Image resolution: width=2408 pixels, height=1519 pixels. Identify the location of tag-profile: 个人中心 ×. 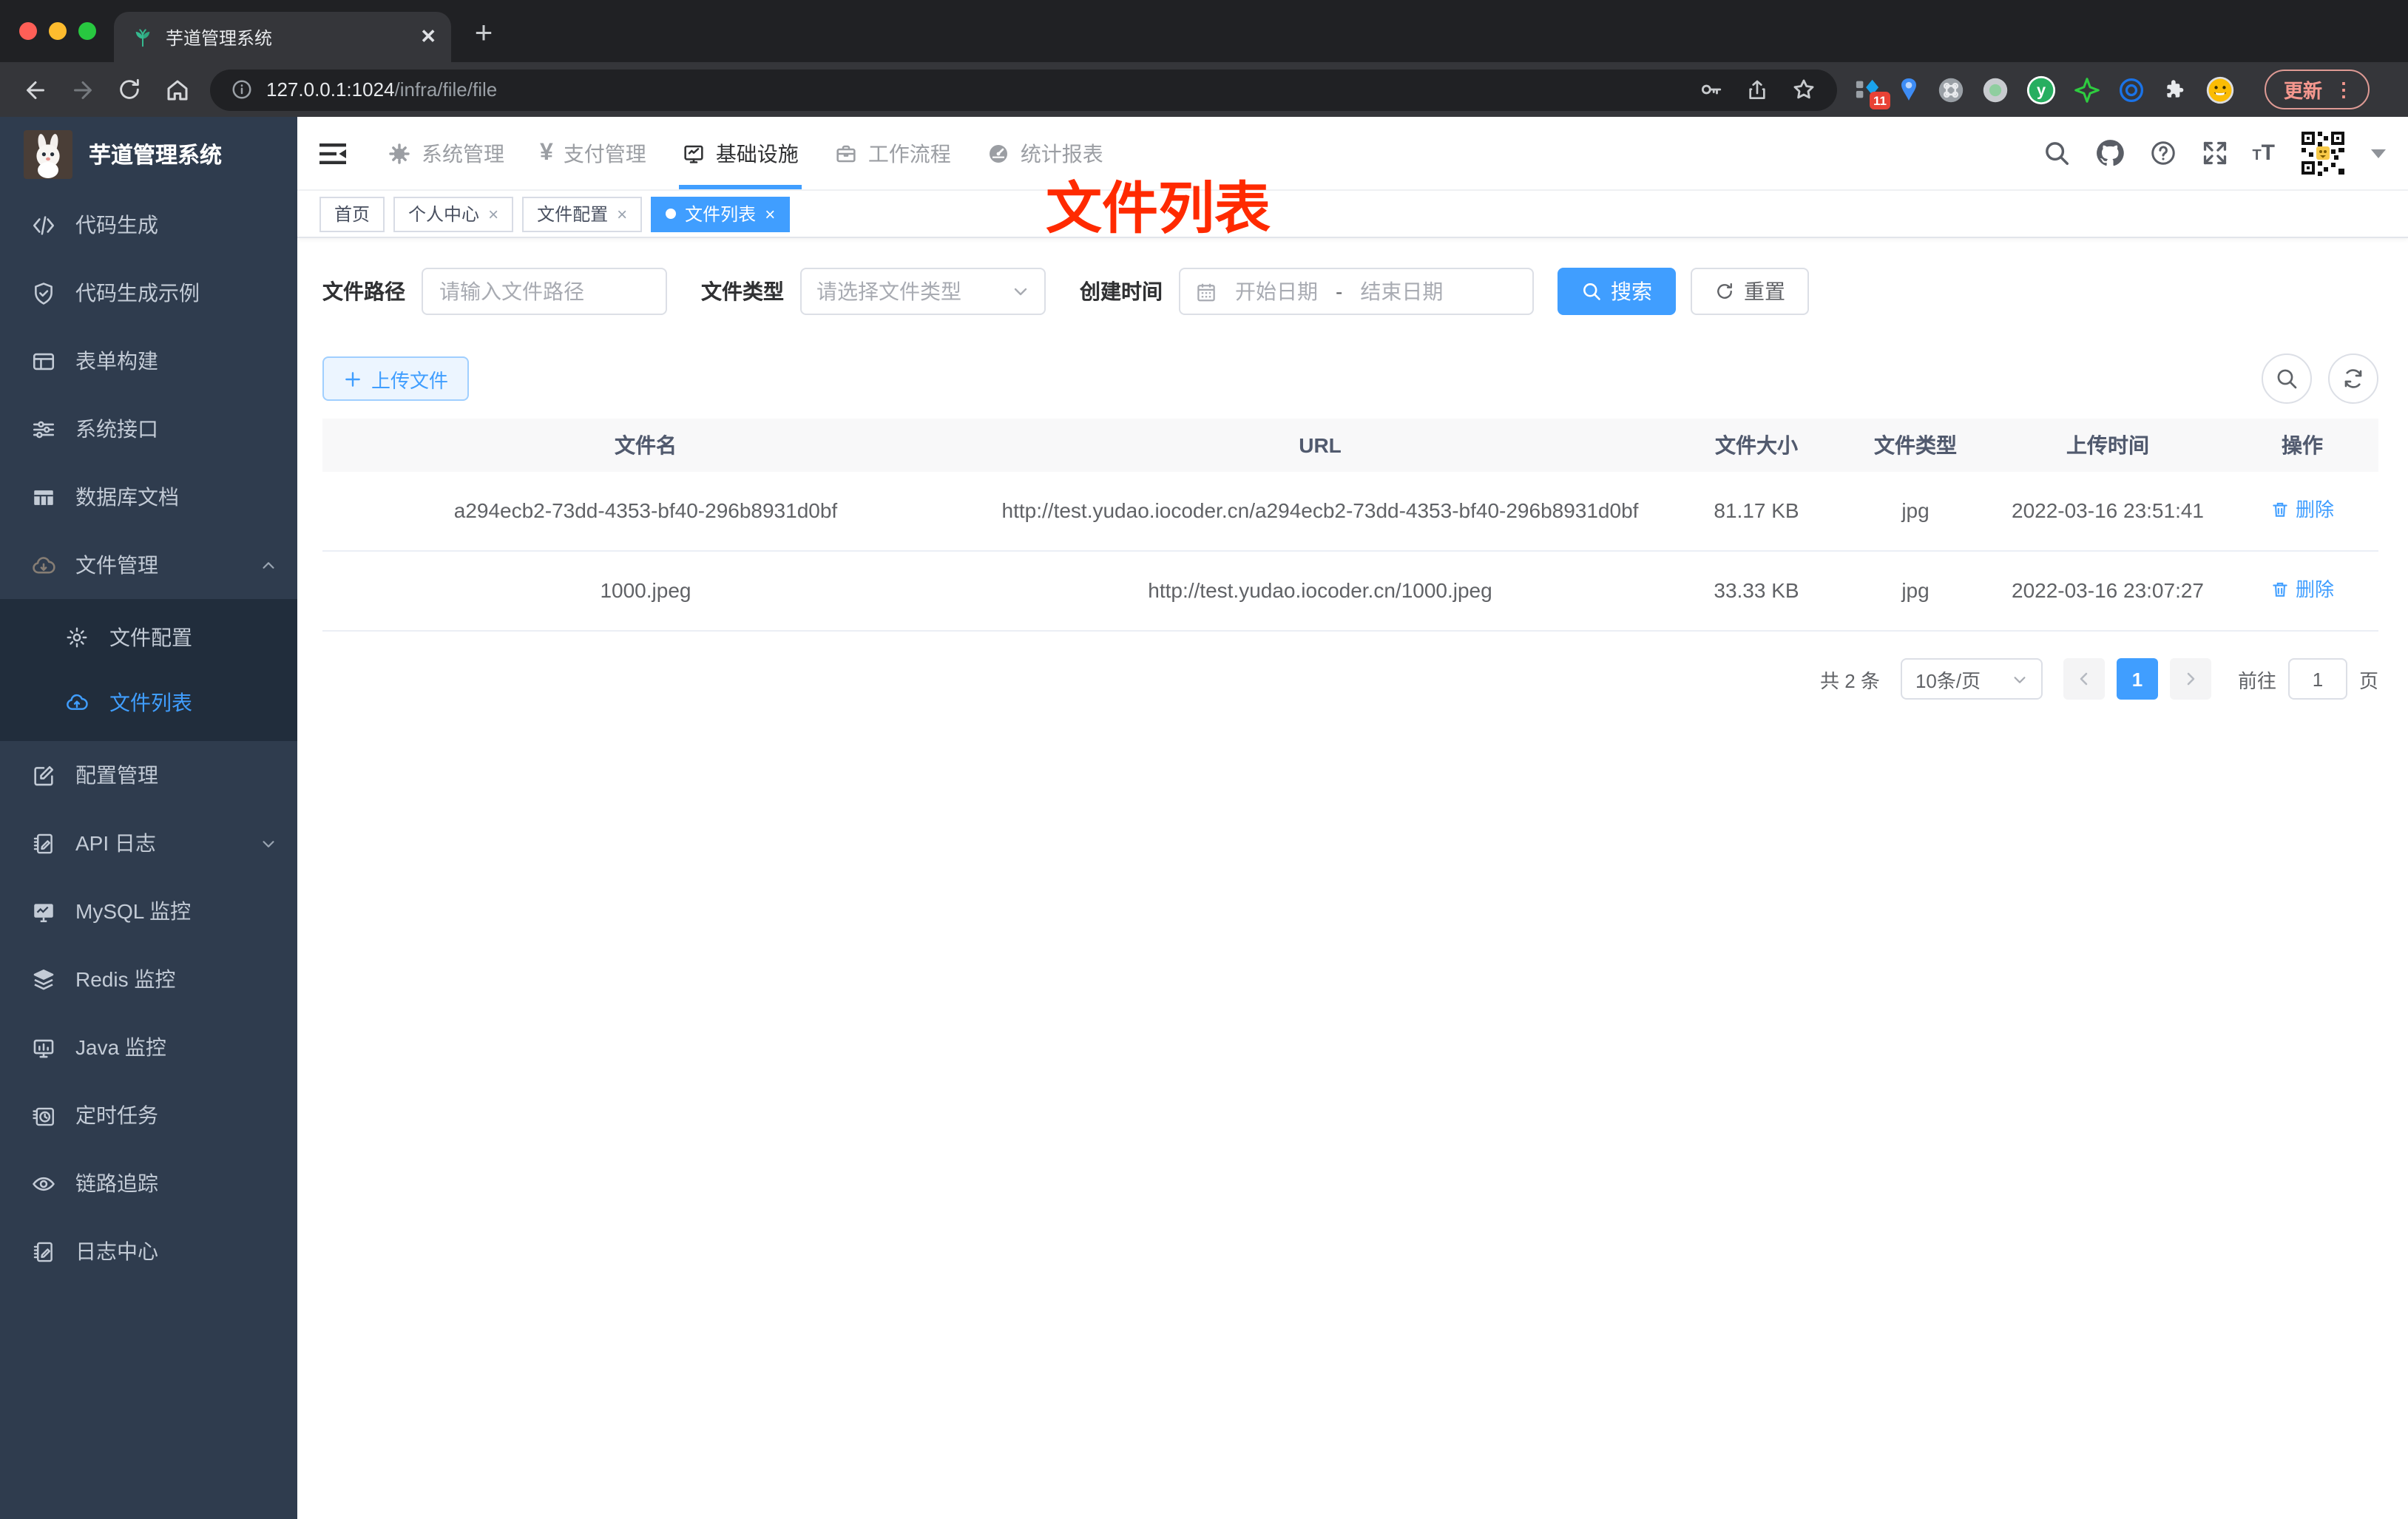
(453, 213).